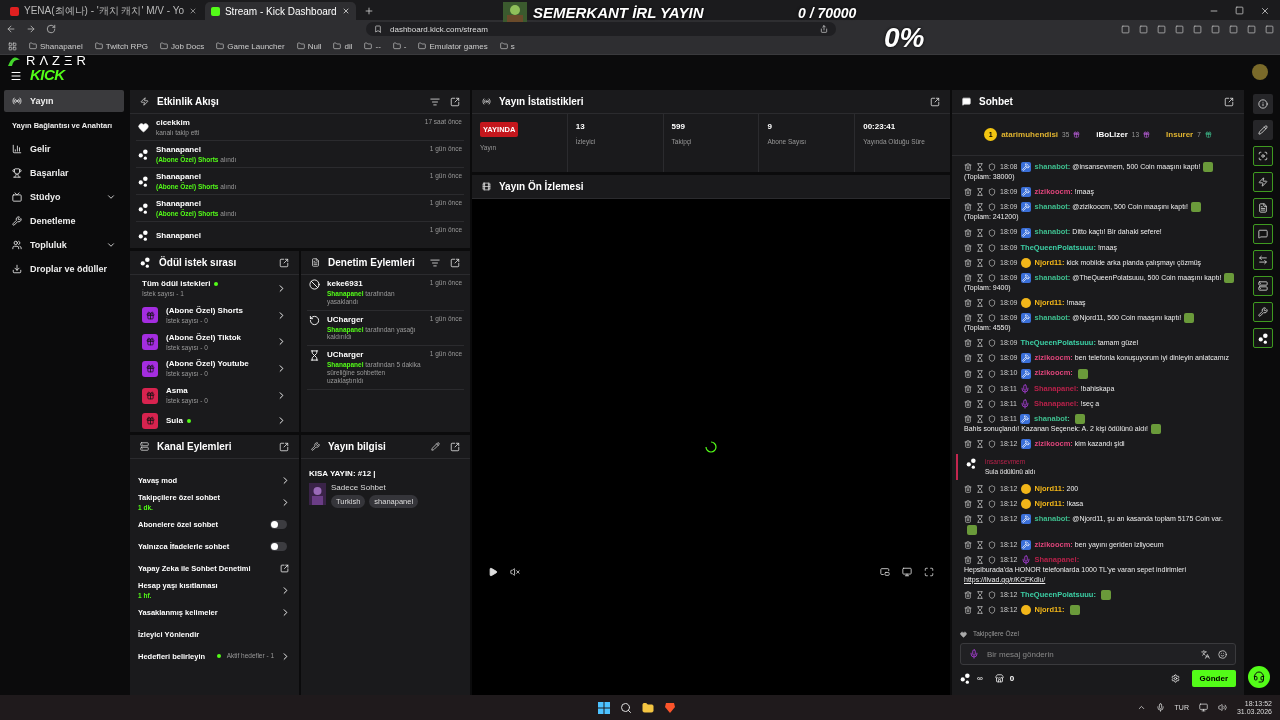 This screenshot has width=1280, height=720. Describe the element at coordinates (121, 46) in the screenshot. I see `bookmark: Twitch RPG` at that location.